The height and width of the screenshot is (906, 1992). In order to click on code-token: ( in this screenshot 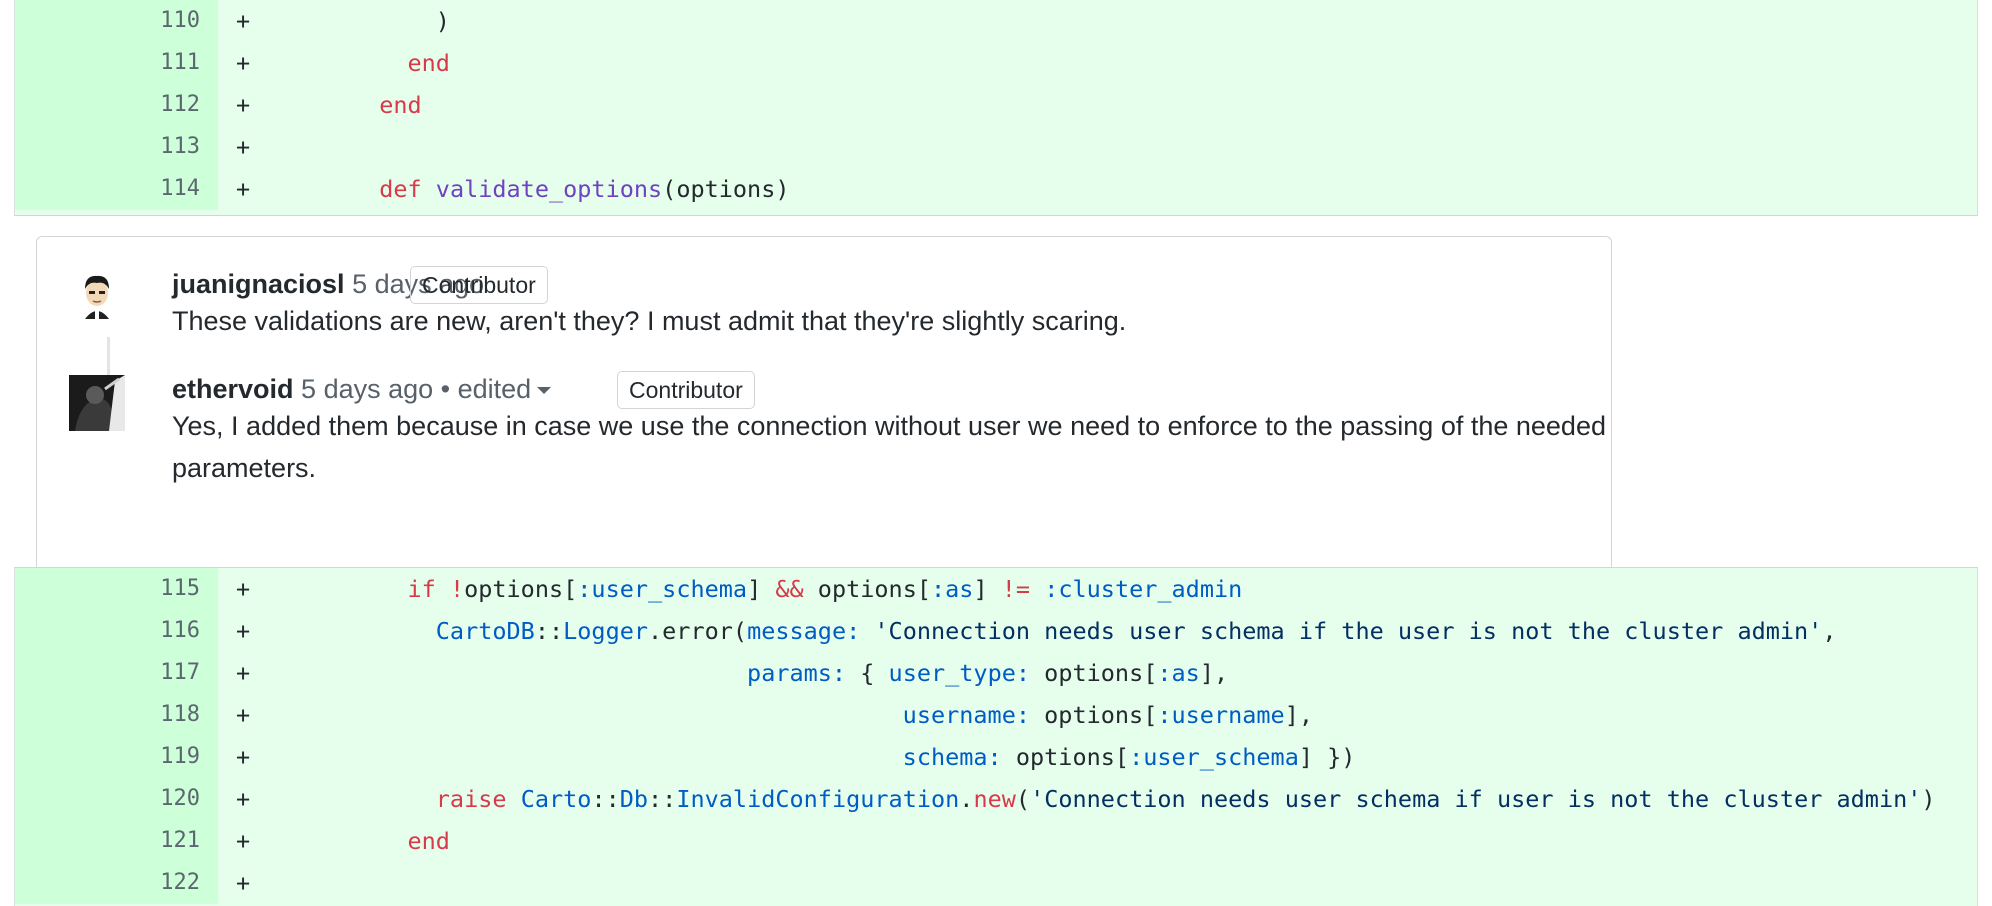, I will do `click(1023, 799)`.